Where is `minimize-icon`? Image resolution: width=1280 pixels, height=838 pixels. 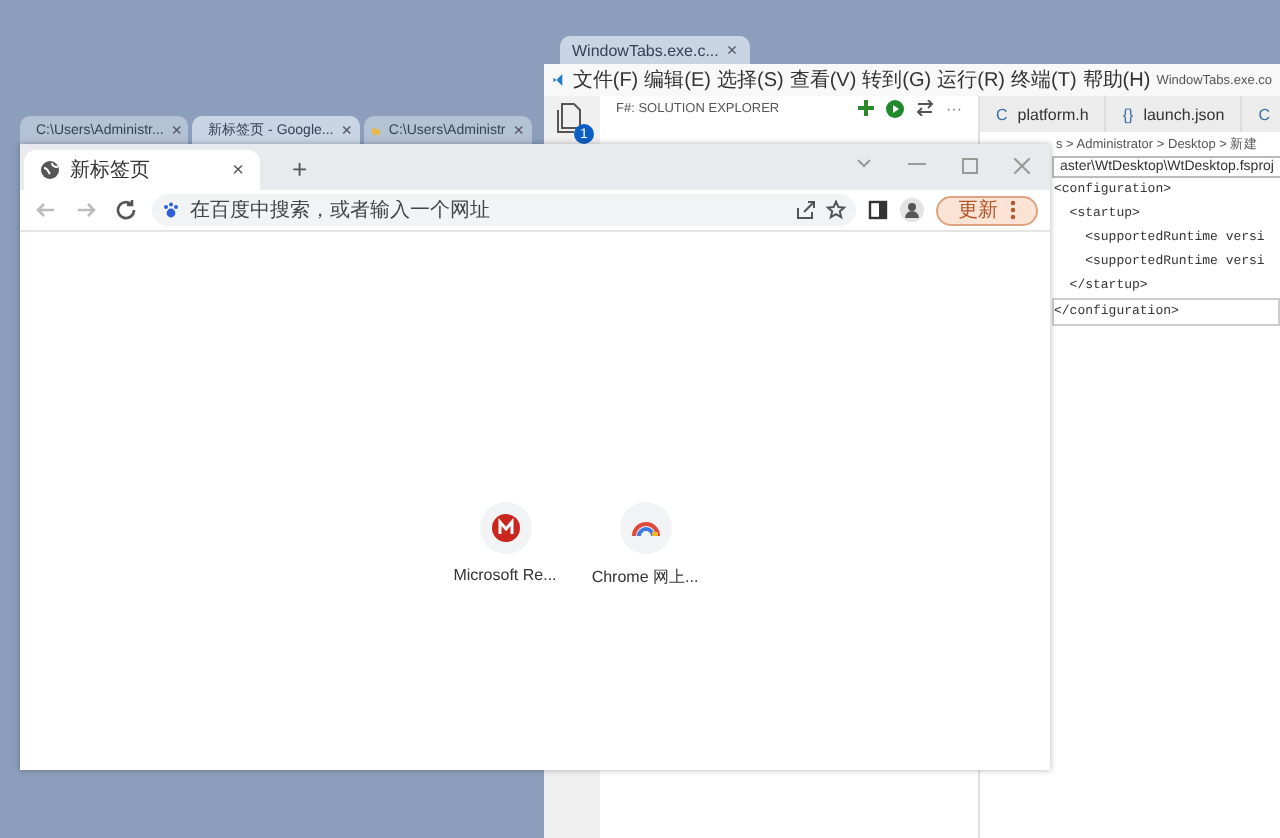
minimize-icon is located at coordinates (917, 164).